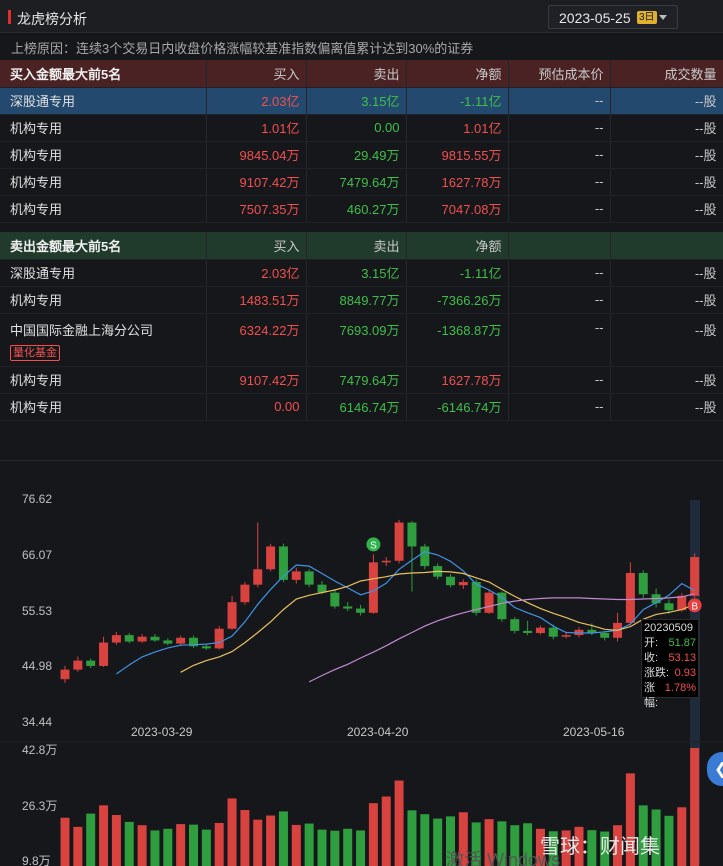  Describe the element at coordinates (256, 128) in the screenshot. I see `buy-amount-cell: 1.01亿` at that location.